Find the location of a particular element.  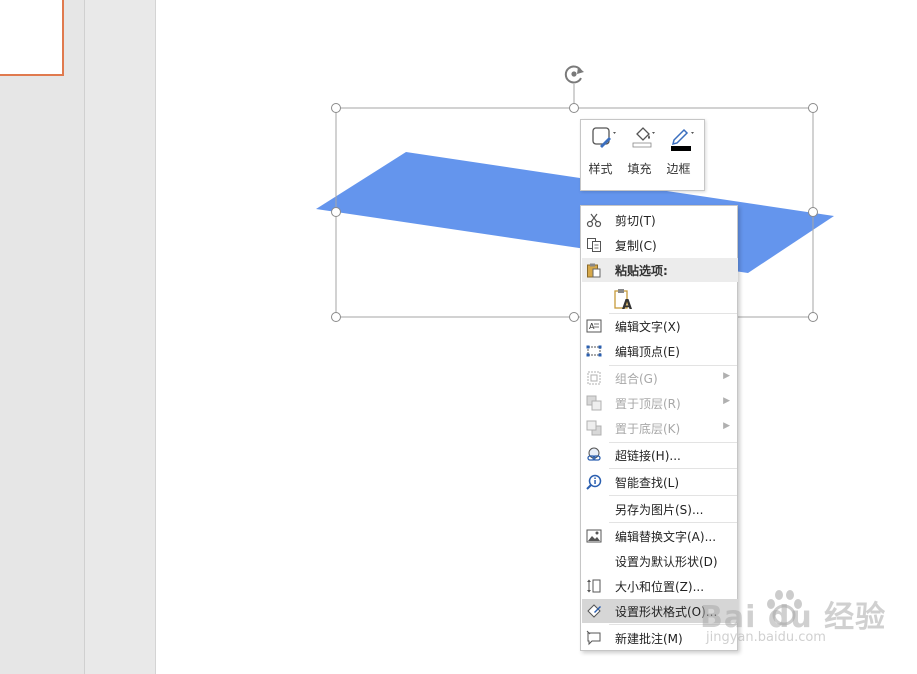

resize-handle-middle-right is located at coordinates (813, 212).